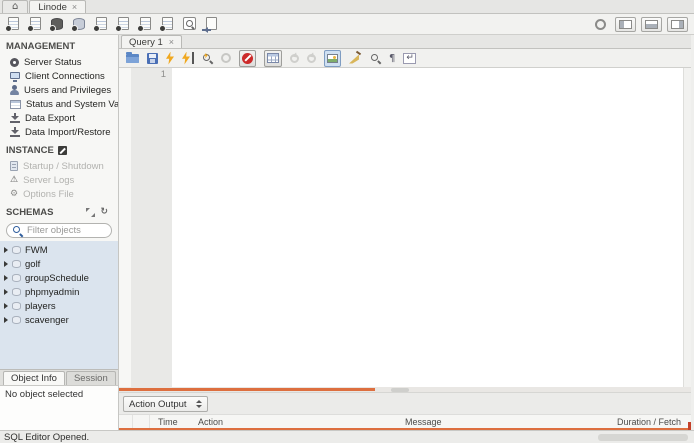 Image resolution: width=694 pixels, height=443 pixels. Describe the element at coordinates (210, 422) in the screenshot. I see `column-action: Action` at that location.